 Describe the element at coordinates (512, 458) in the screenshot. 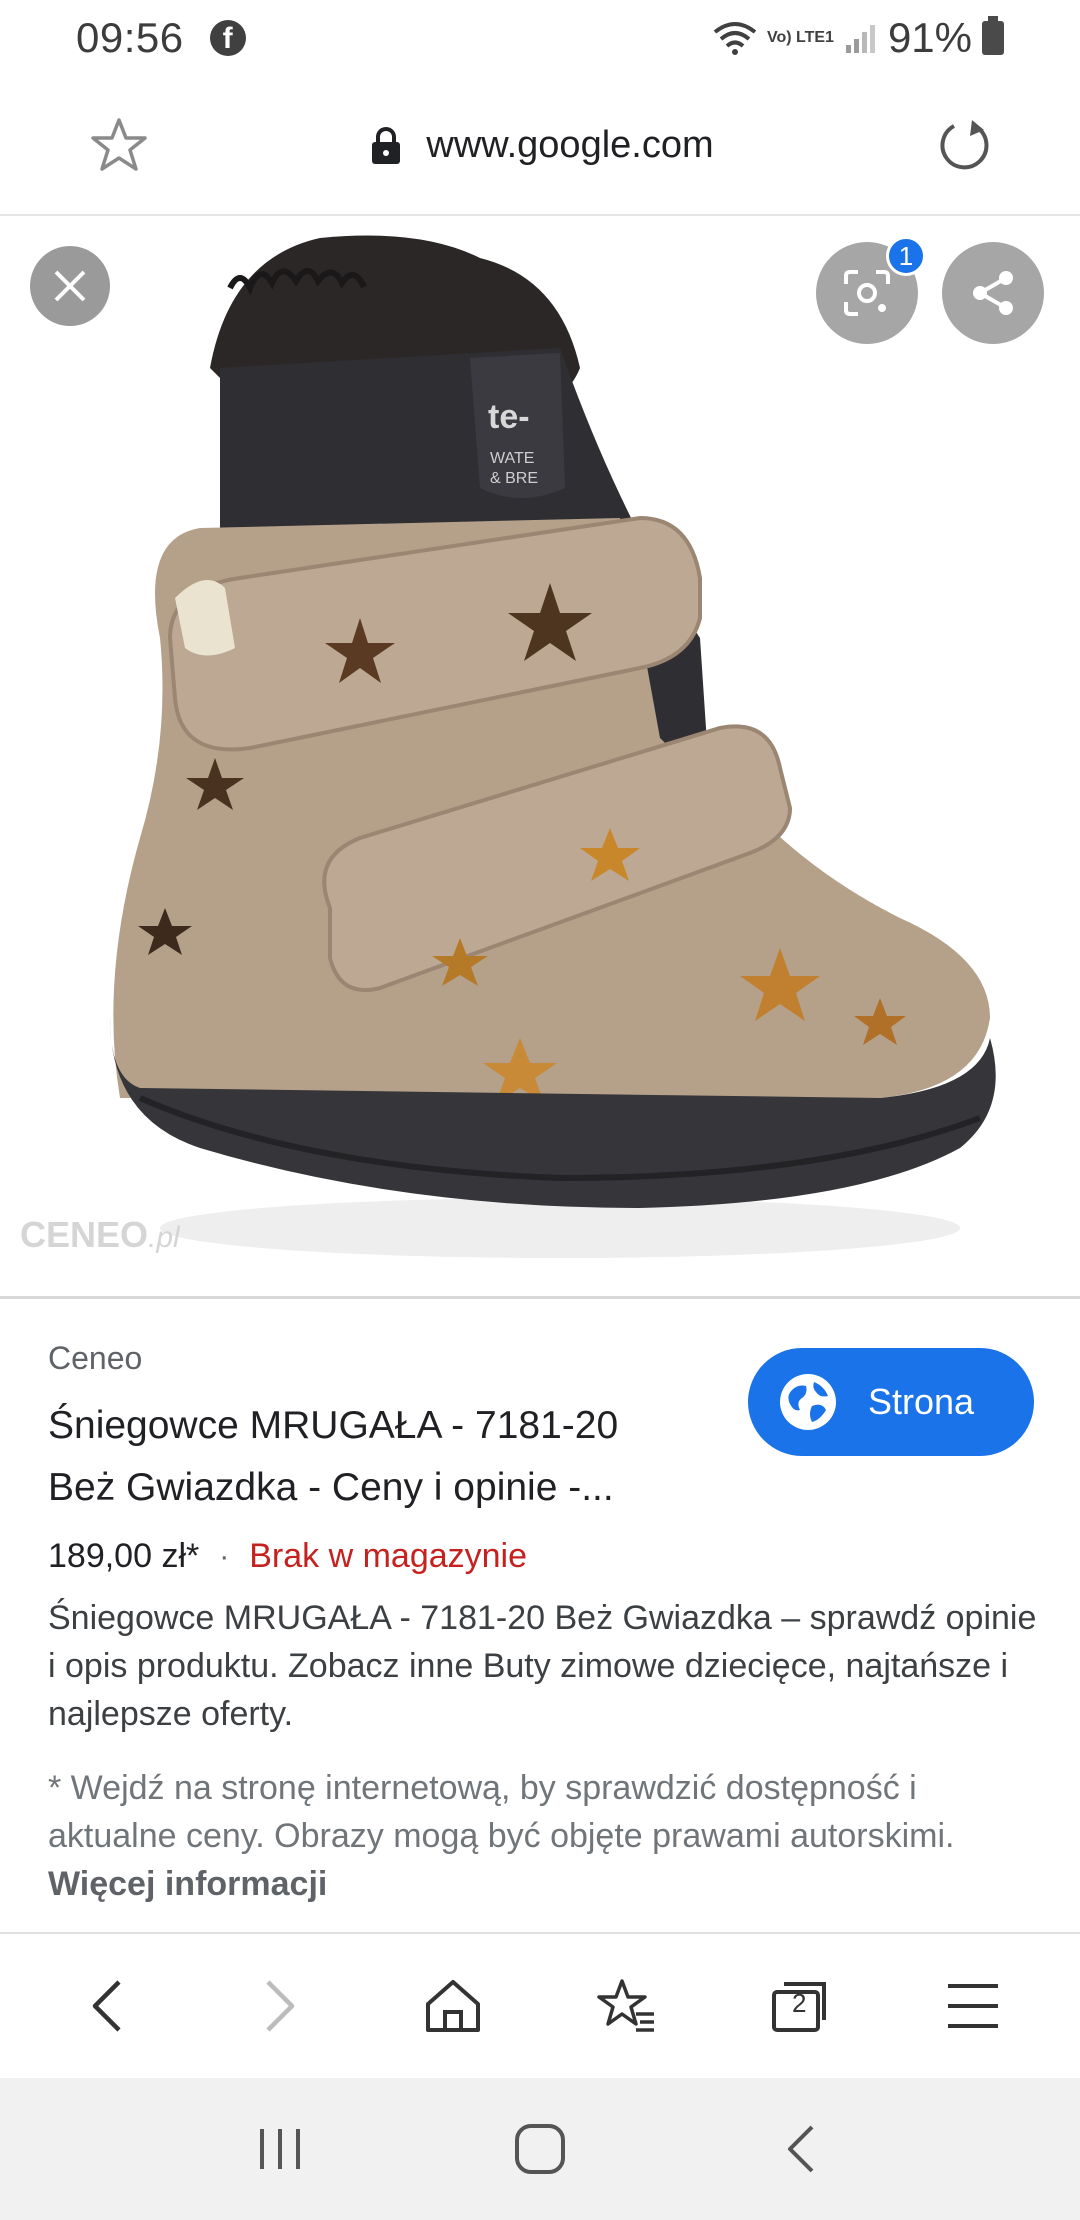

I see `svg-text: WATE` at that location.